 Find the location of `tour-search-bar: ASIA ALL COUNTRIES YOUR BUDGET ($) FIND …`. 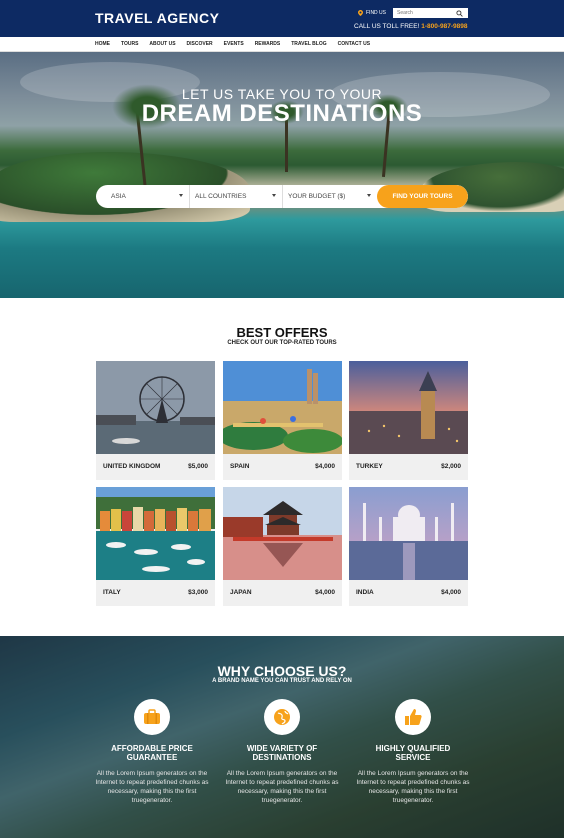

tour-search-bar: ASIA ALL COUNTRIES YOUR BUDGET ($) FIND … is located at coordinates (282, 196).